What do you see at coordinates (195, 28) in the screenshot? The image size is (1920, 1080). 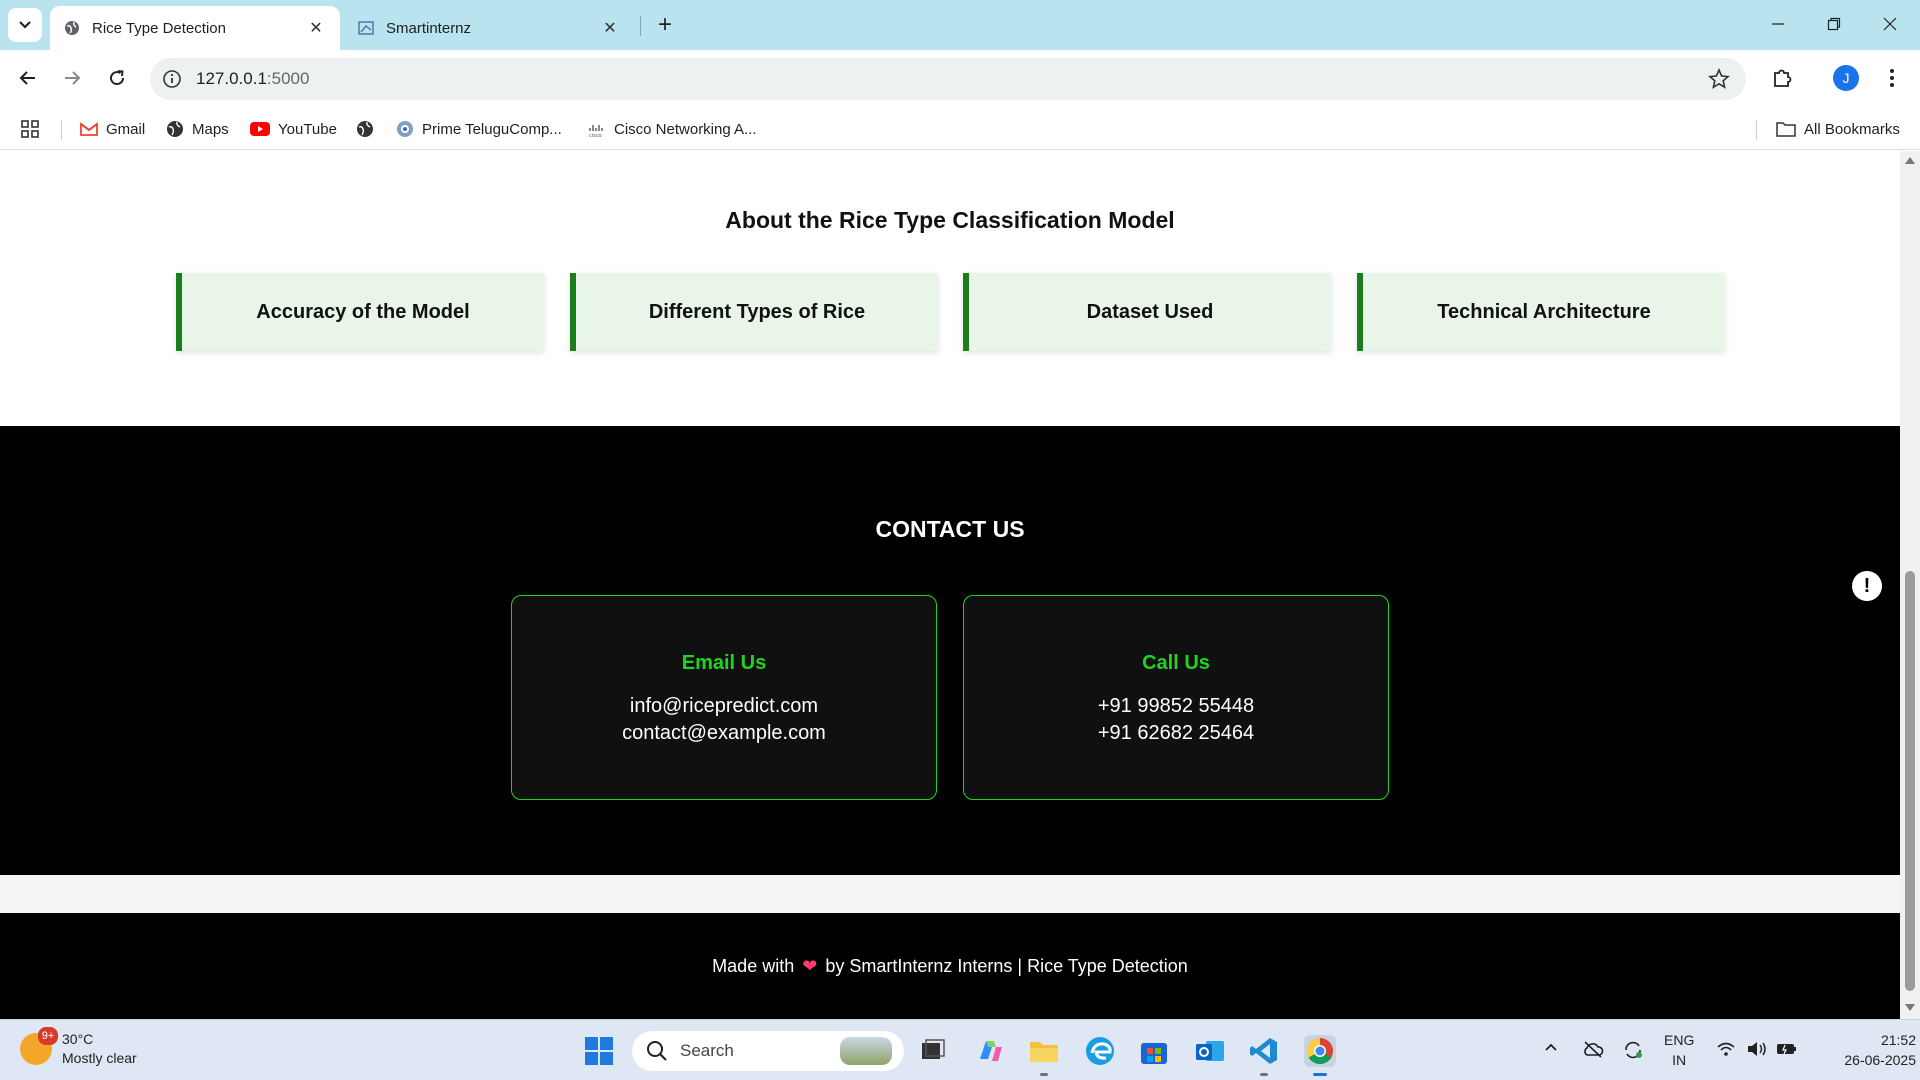 I see `tab-rice-type-detection: Rice Type Detection ✕` at bounding box center [195, 28].